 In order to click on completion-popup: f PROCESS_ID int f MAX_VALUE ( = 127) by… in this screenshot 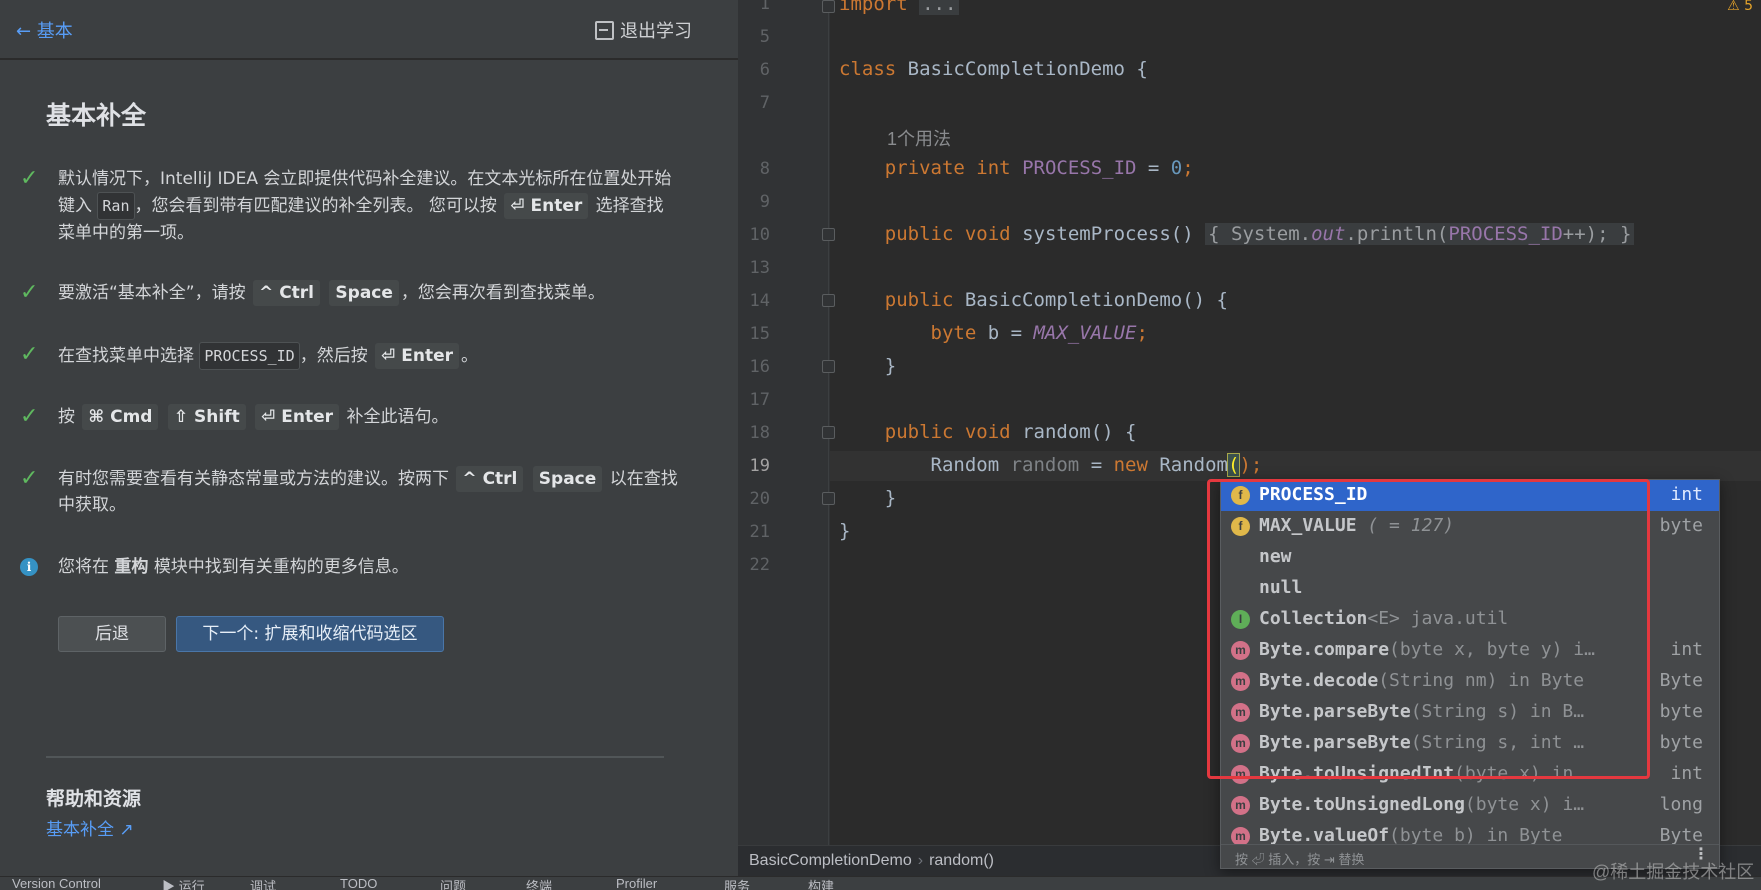, I will do `click(1470, 674)`.